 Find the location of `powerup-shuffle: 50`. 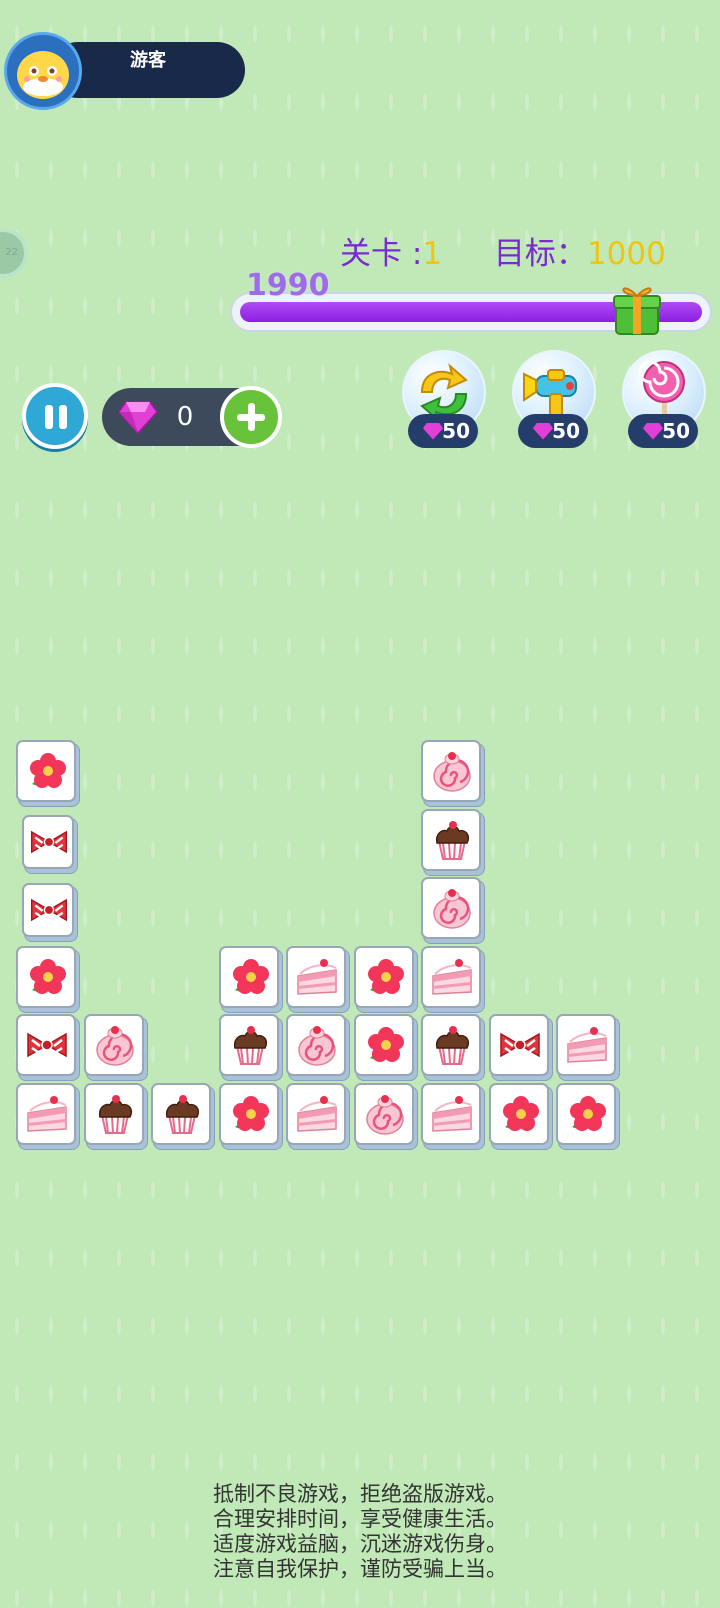

powerup-shuffle: 50 is located at coordinates (444, 400).